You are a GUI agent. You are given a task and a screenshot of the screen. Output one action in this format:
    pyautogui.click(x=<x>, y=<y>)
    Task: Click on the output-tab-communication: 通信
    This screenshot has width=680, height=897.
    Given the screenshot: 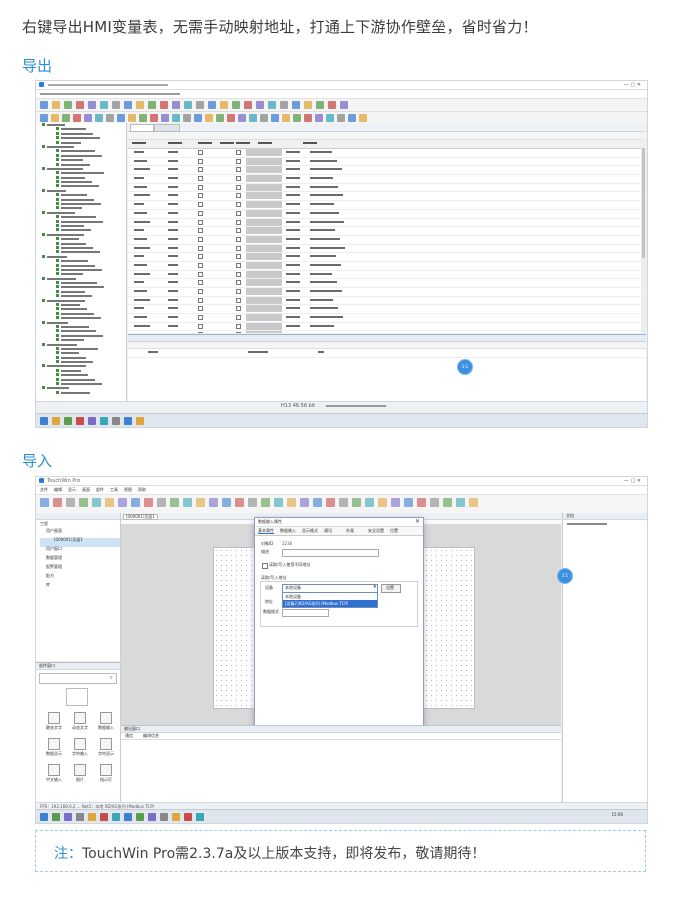 What is the action you would take?
    pyautogui.click(x=129, y=736)
    